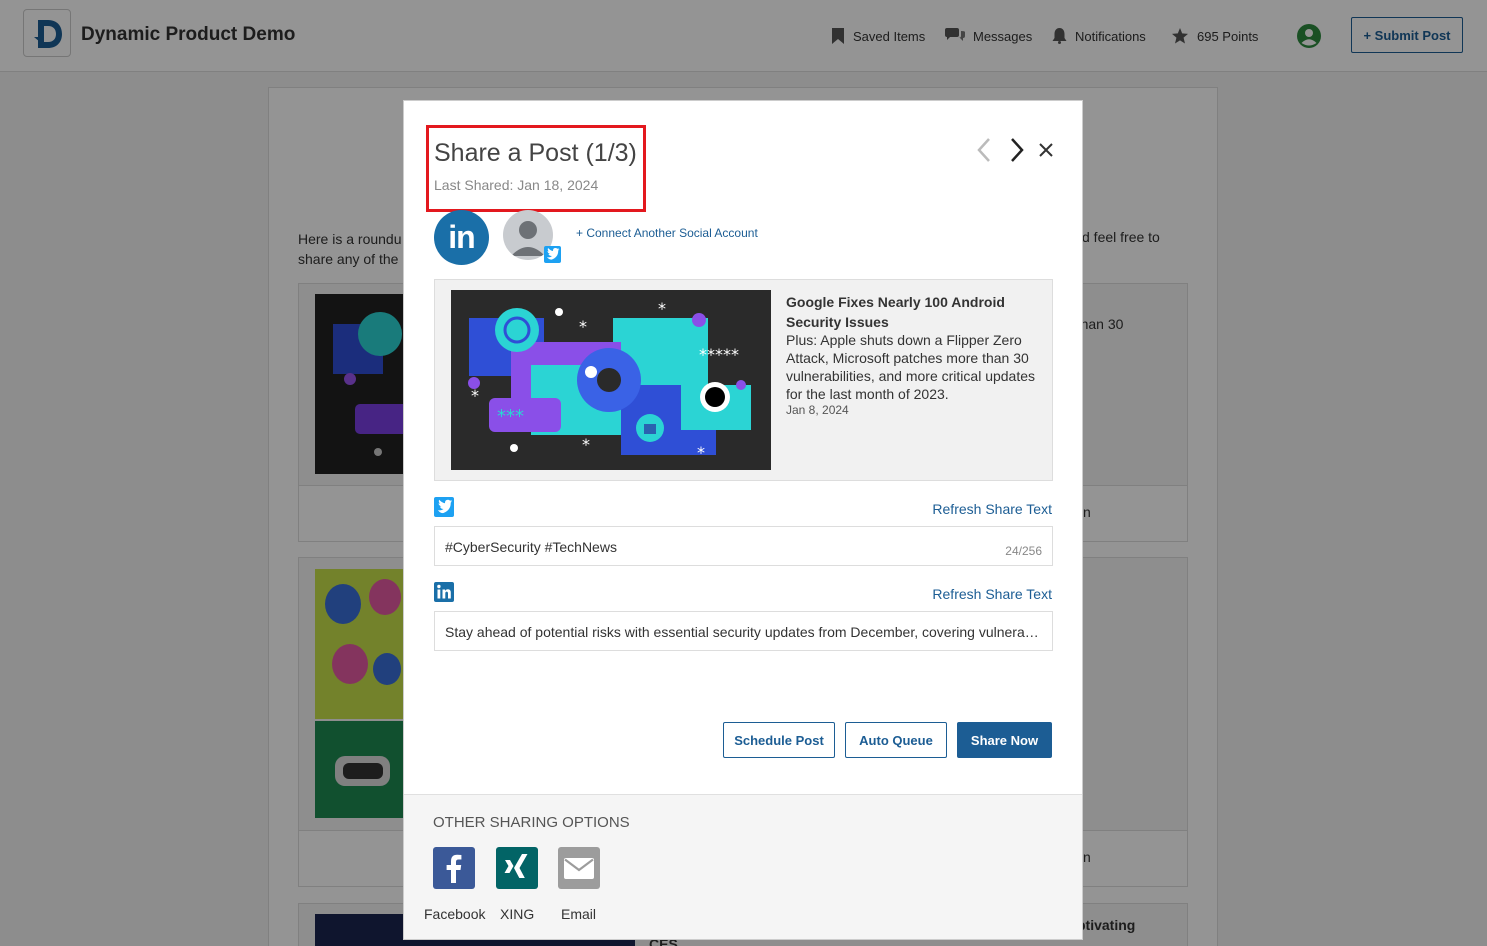 The height and width of the screenshot is (946, 1487). Describe the element at coordinates (992, 594) in the screenshot. I see `refresh-linkedin-text-link: Refresh Share Text` at that location.